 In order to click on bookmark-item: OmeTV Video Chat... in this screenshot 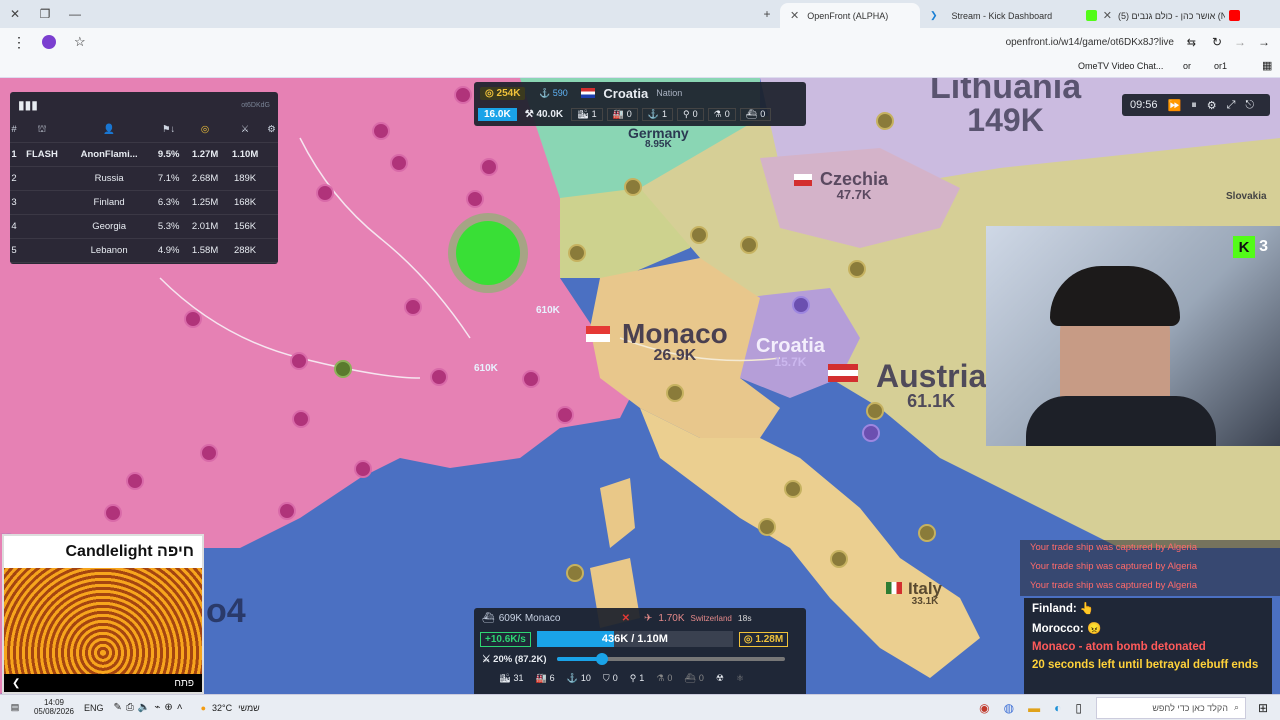, I will do `click(1120, 66)`.